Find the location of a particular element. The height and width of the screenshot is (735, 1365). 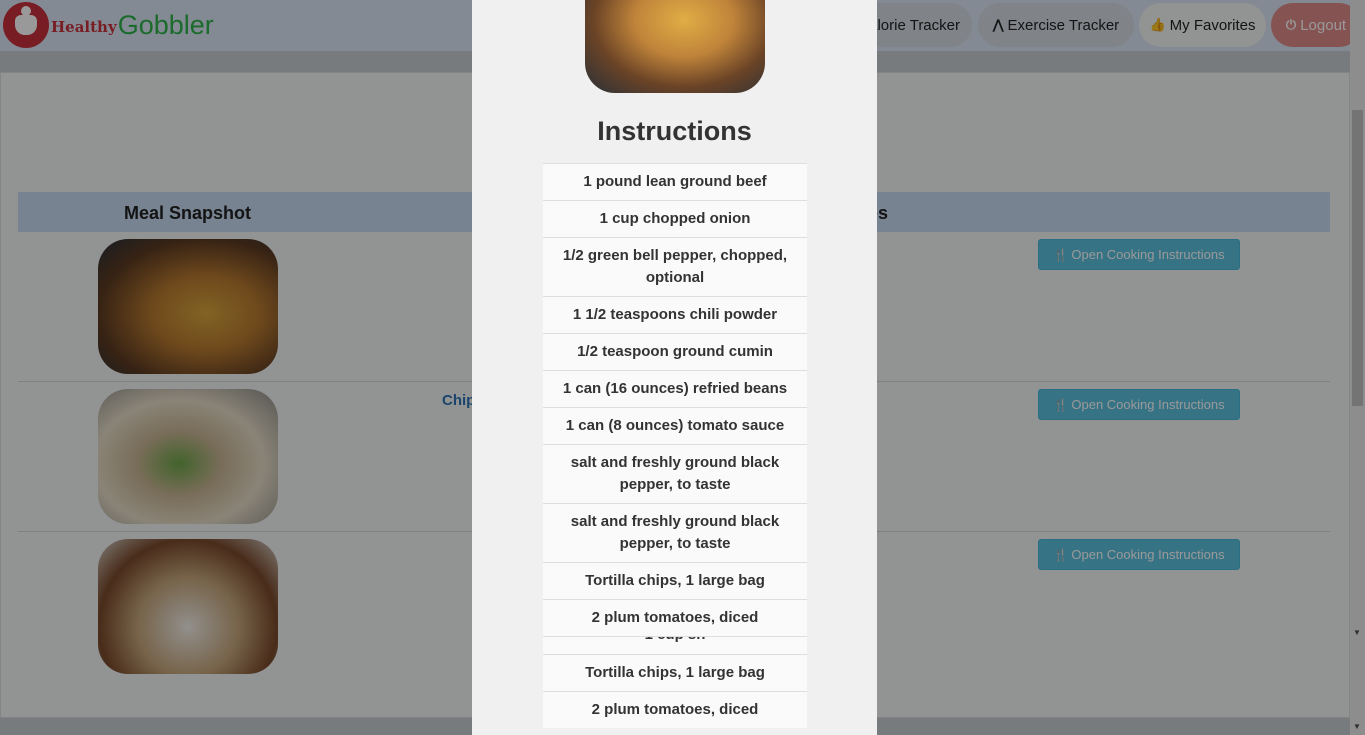

ingredient-item: 1 1/2 teaspoons chili powder is located at coordinates (675, 314).